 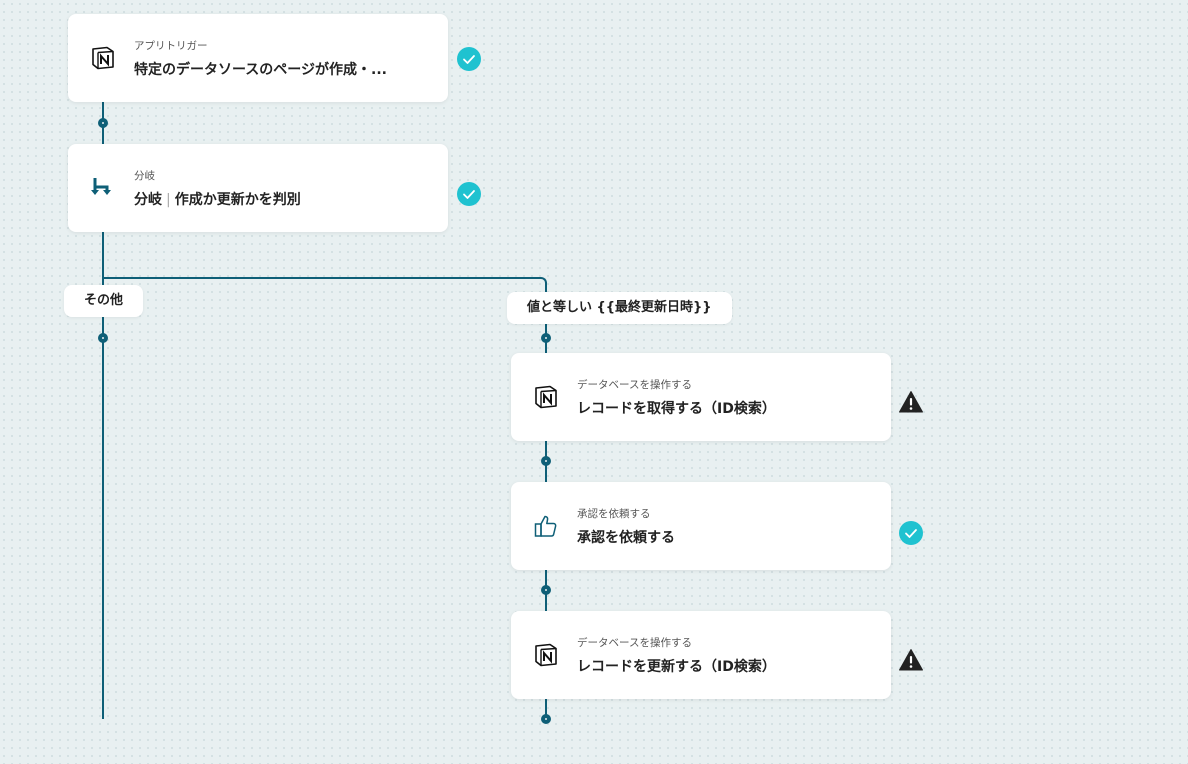 What do you see at coordinates (701, 397) in the screenshot?
I see `database-get-record-node-card: データベースを操作する レコードを取得する（ID検索）` at bounding box center [701, 397].